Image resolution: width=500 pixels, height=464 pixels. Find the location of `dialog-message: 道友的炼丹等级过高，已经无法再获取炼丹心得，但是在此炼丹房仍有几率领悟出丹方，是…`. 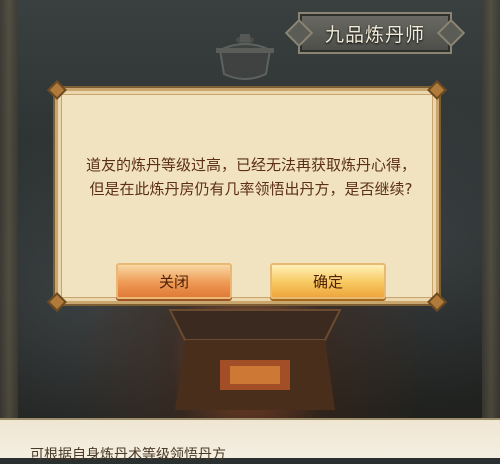

dialog-message: 道友的炼丹等级过高，已经无法再获取炼丹心得，但是在此炼丹房仍有几率领悟出丹方，是… is located at coordinates (251, 177).